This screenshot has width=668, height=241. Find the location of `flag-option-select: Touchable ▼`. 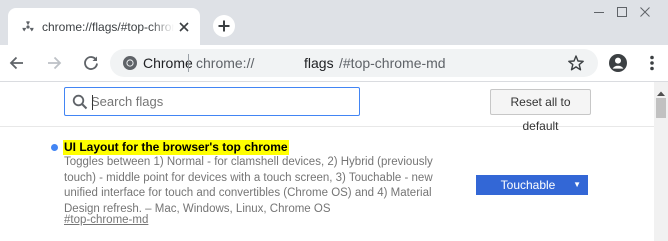

flag-option-select: Touchable ▼ is located at coordinates (532, 185).